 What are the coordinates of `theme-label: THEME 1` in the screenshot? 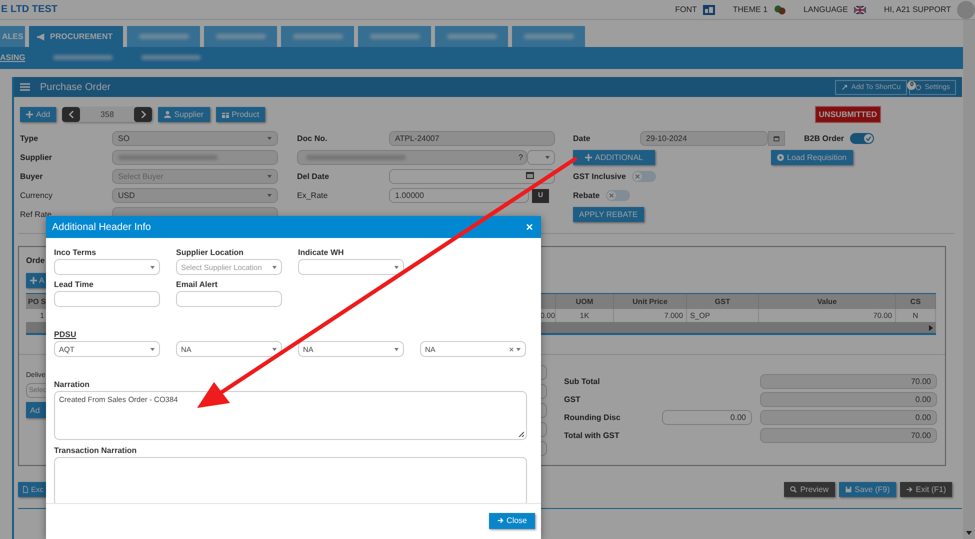 It's located at (750, 9).